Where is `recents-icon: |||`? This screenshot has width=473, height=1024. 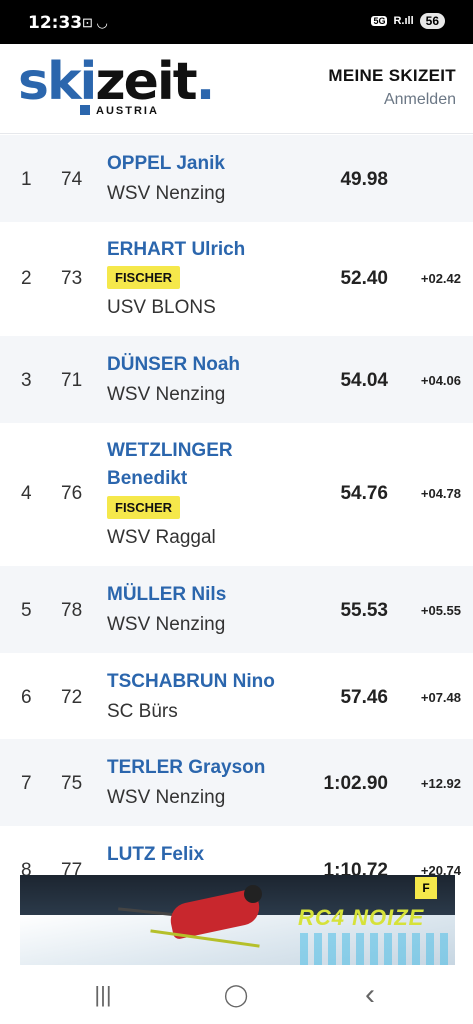
recents-icon: ||| is located at coordinates (103, 995).